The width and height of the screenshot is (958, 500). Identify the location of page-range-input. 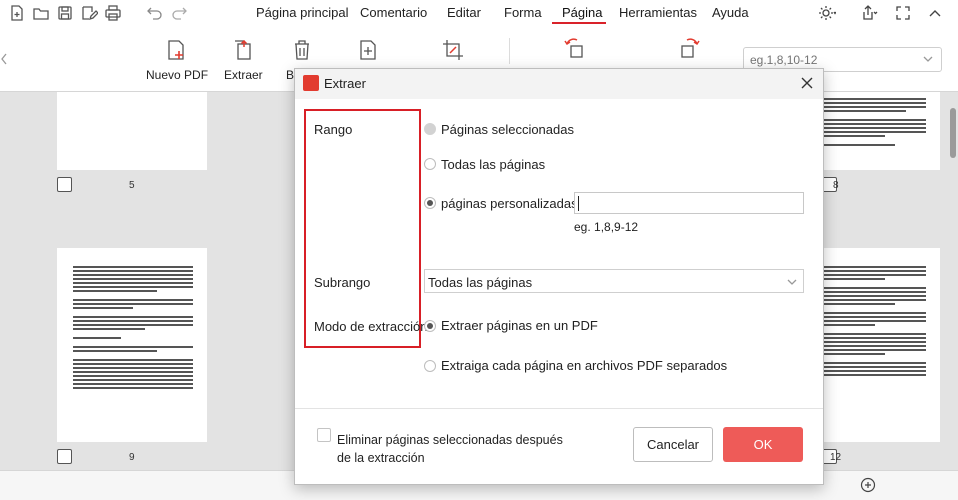
(830, 60).